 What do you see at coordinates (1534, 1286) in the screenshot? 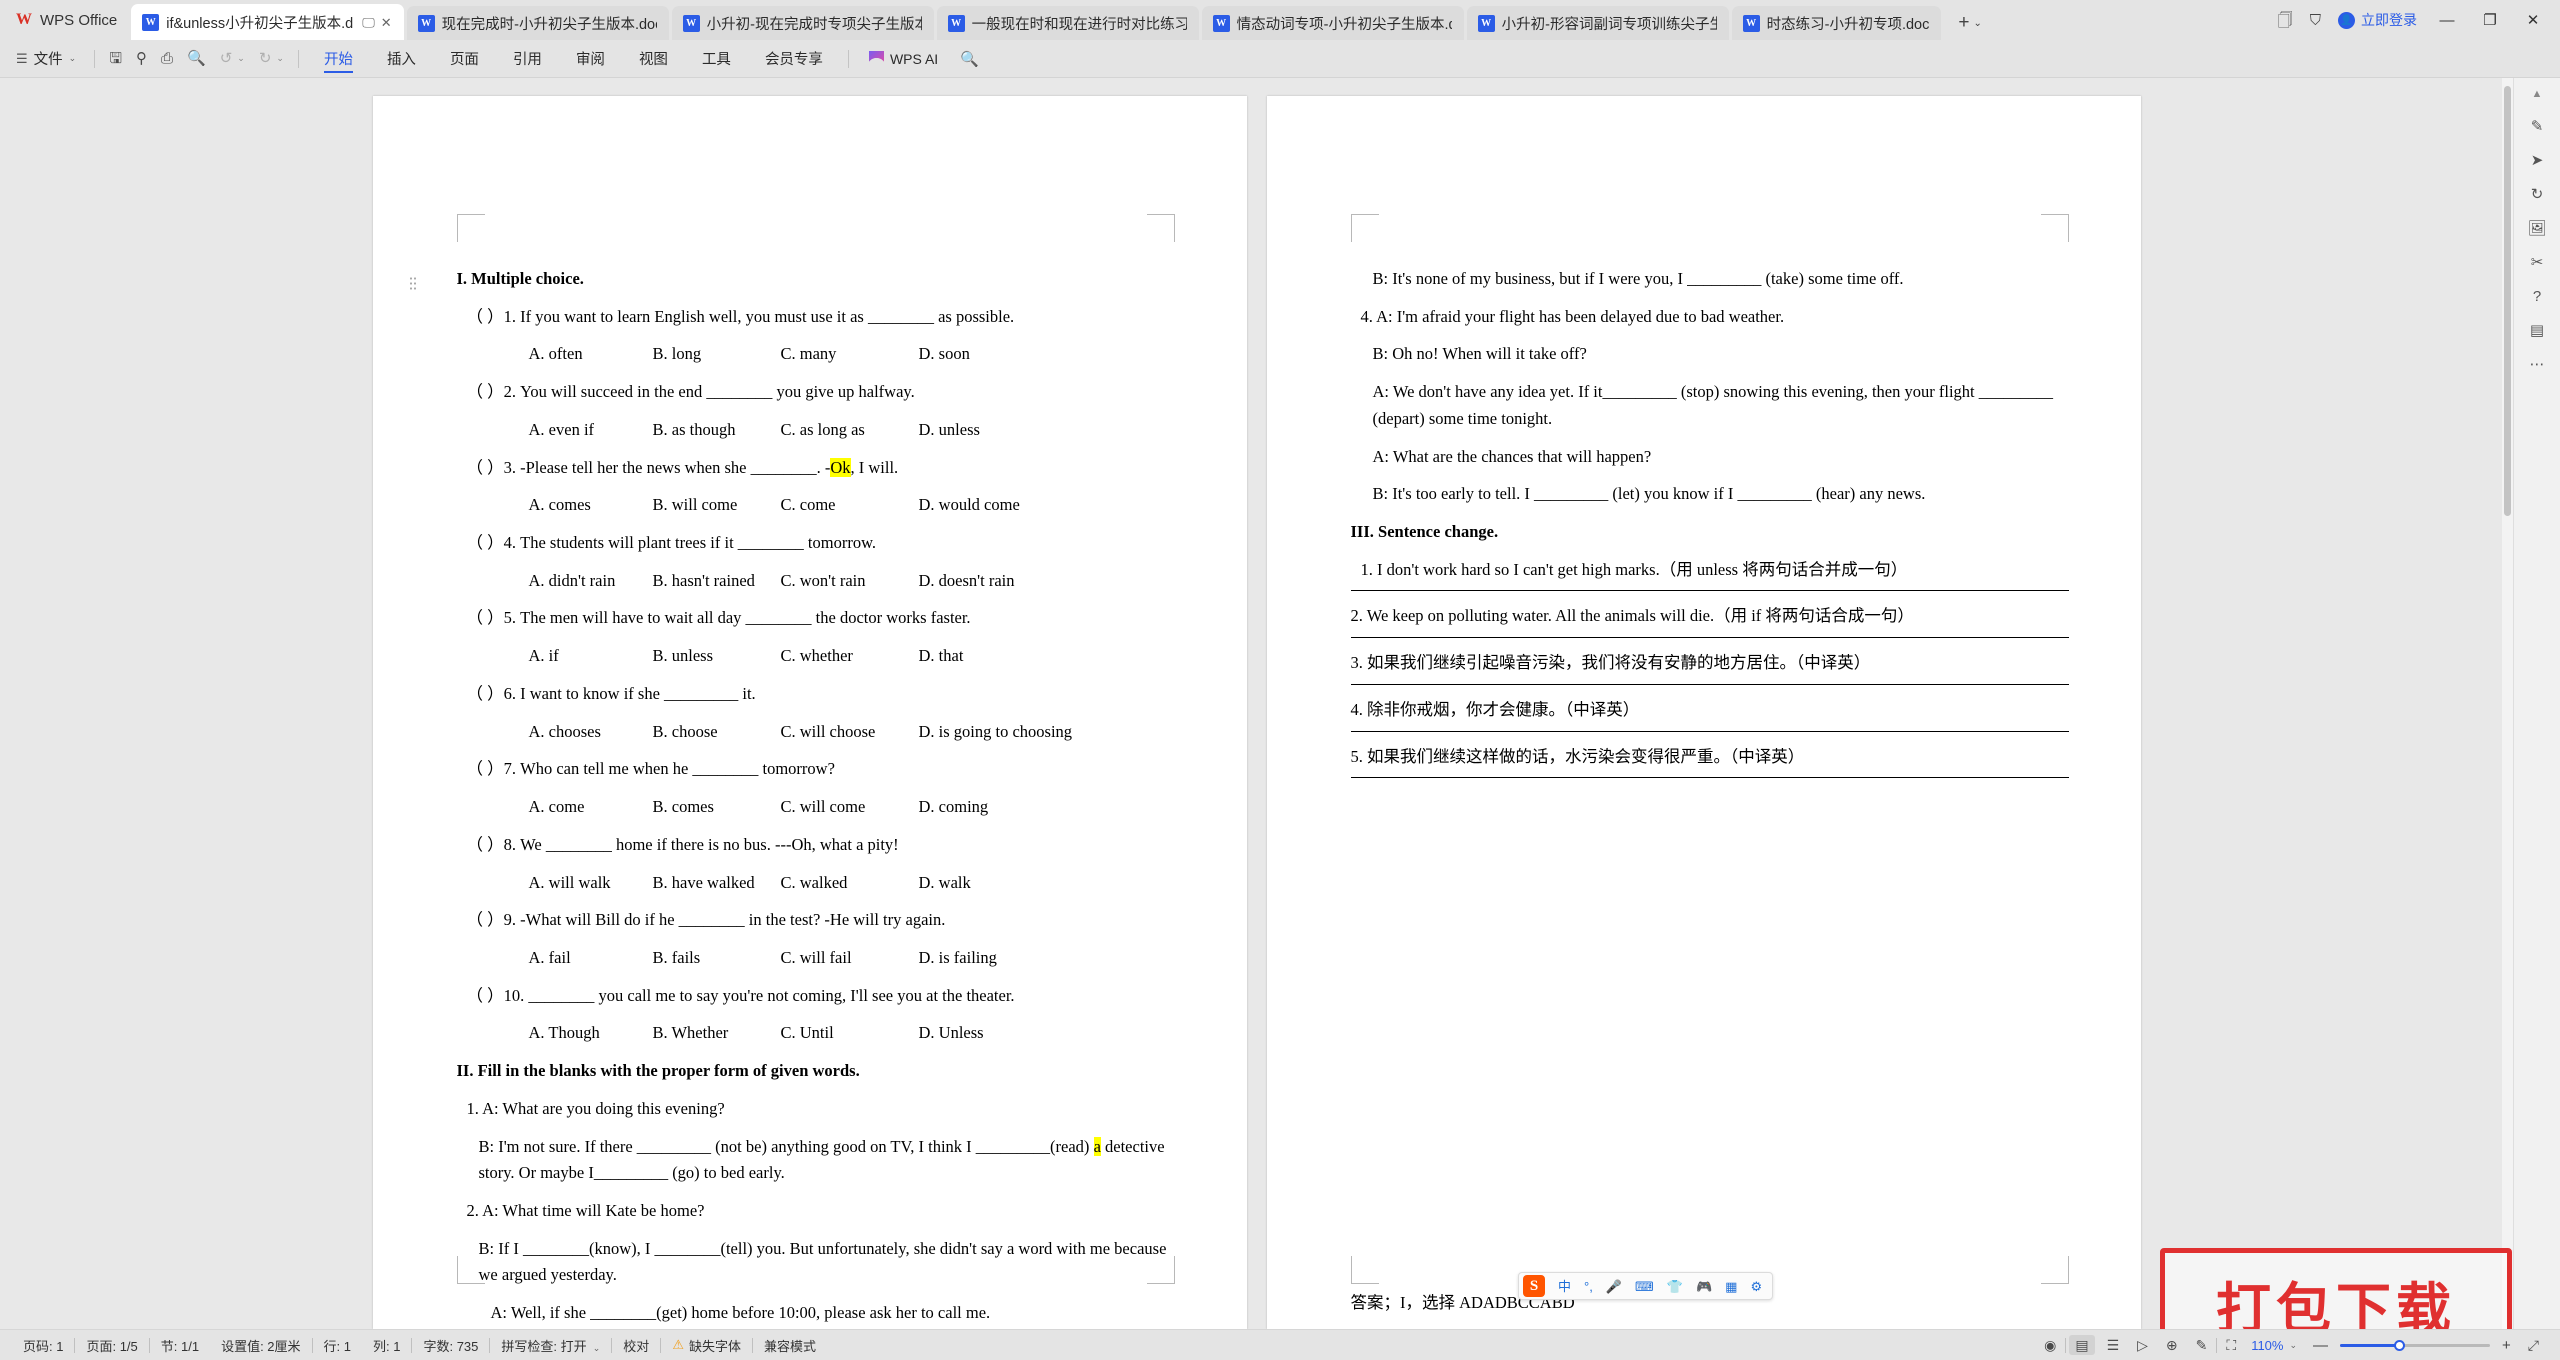
I see `sogou-logo-icon: S` at bounding box center [1534, 1286].